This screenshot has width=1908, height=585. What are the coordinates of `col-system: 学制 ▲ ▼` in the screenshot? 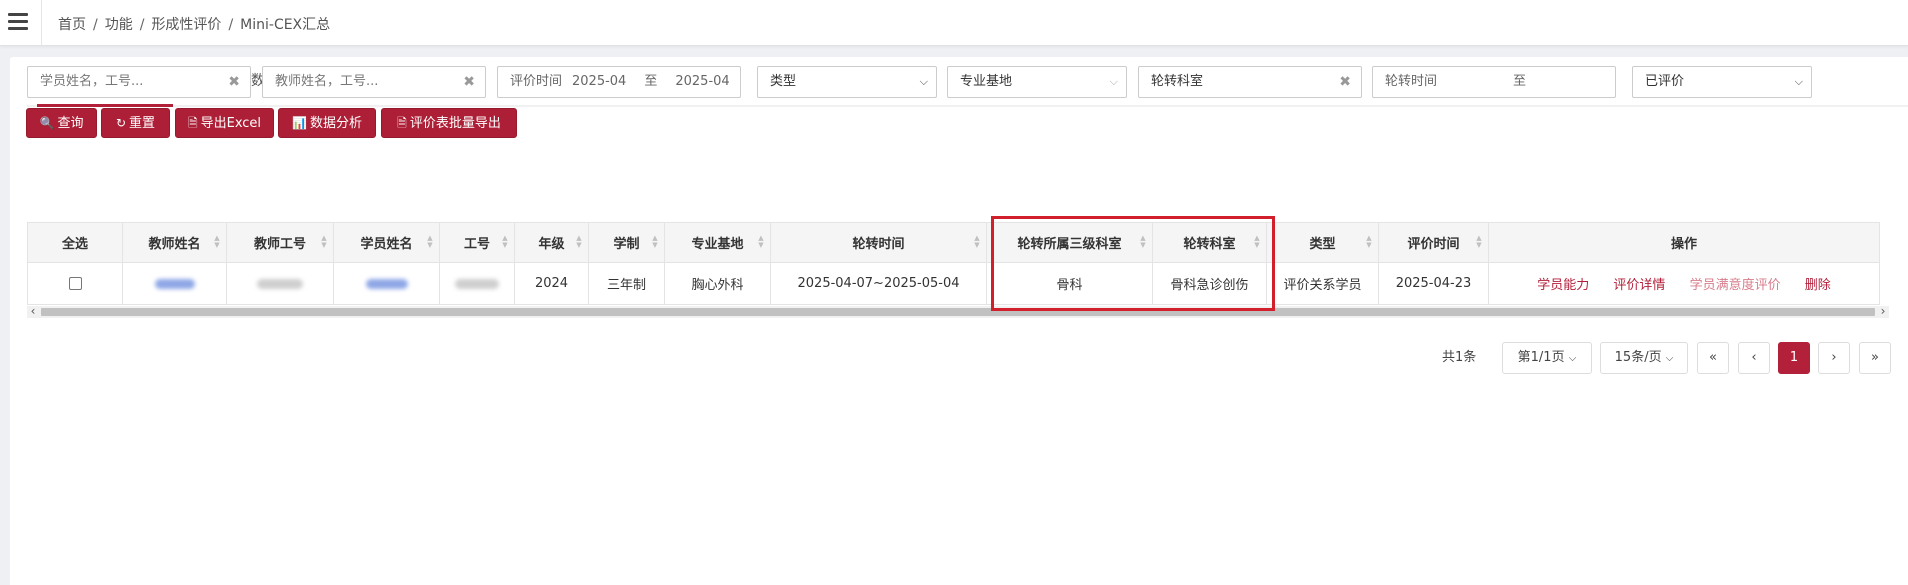 It's located at (626, 242).